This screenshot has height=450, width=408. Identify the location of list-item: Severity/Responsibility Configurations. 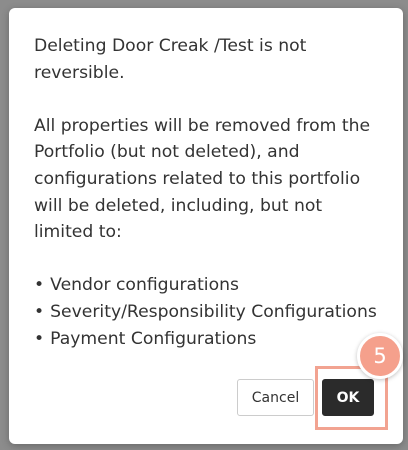
(206, 312).